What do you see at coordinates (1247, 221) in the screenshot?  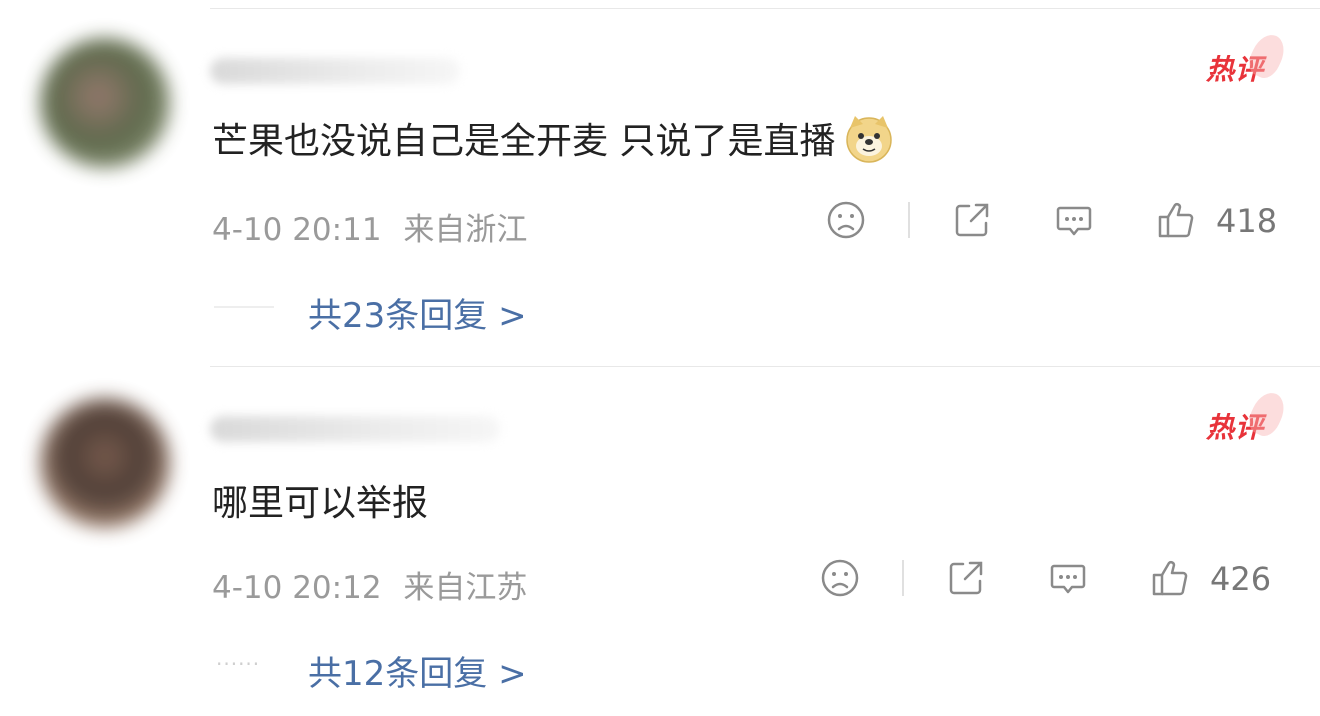 I see `like-count: 418` at bounding box center [1247, 221].